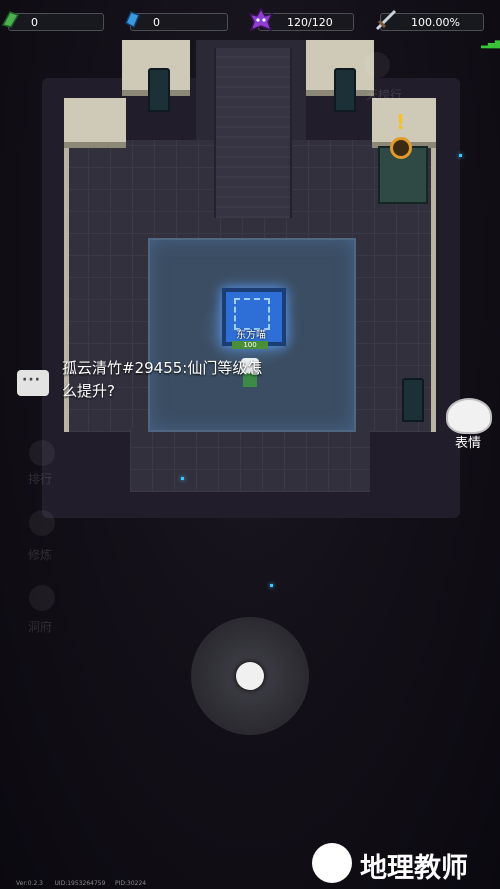 Image resolution: width=500 pixels, height=889 pixels. What do you see at coordinates (345, 90) in the screenshot?
I see `statue-north-right` at bounding box center [345, 90].